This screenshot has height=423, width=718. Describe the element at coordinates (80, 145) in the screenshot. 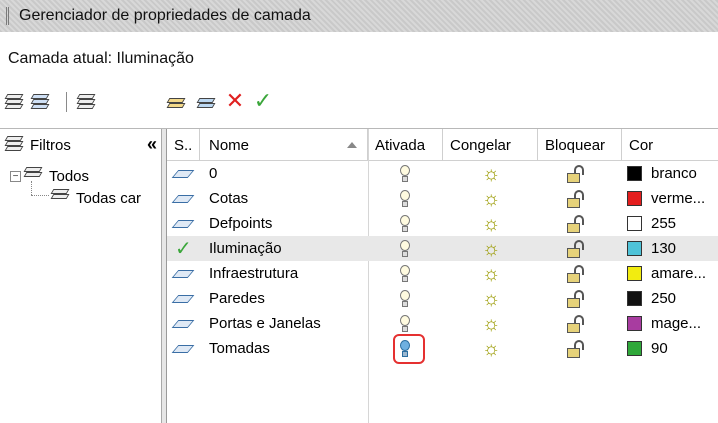

I see `filters-header: Filtros «` at that location.